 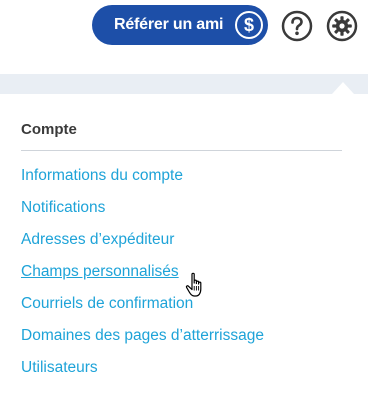 What do you see at coordinates (342, 26) in the screenshot?
I see `gear-icon` at bounding box center [342, 26].